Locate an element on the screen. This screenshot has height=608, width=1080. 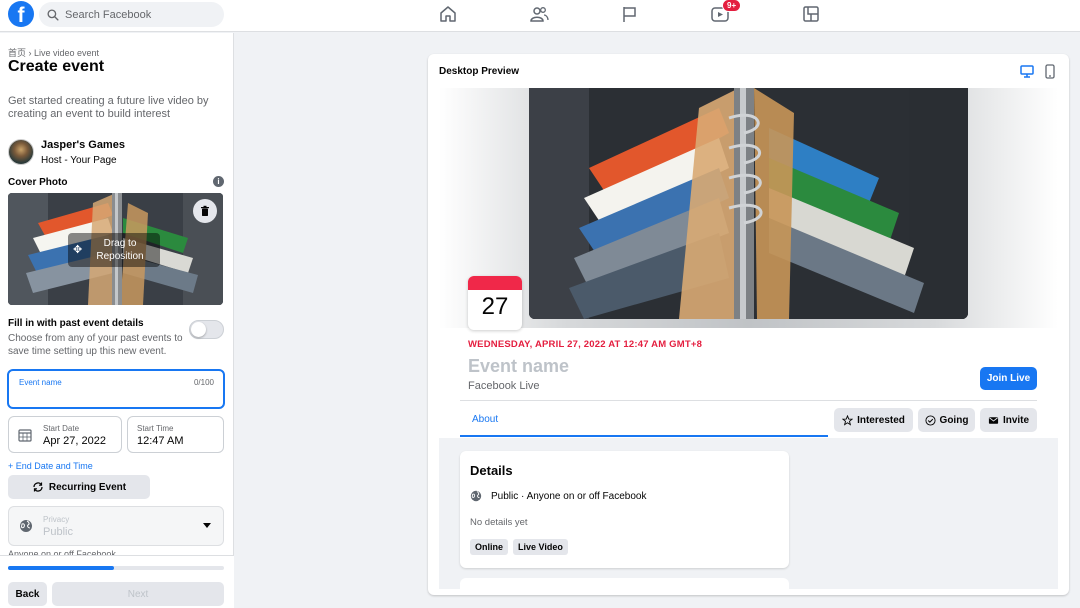
drag-to-reposition-hint: ✥ Drag to Reposition is located at coordinates (114, 250).